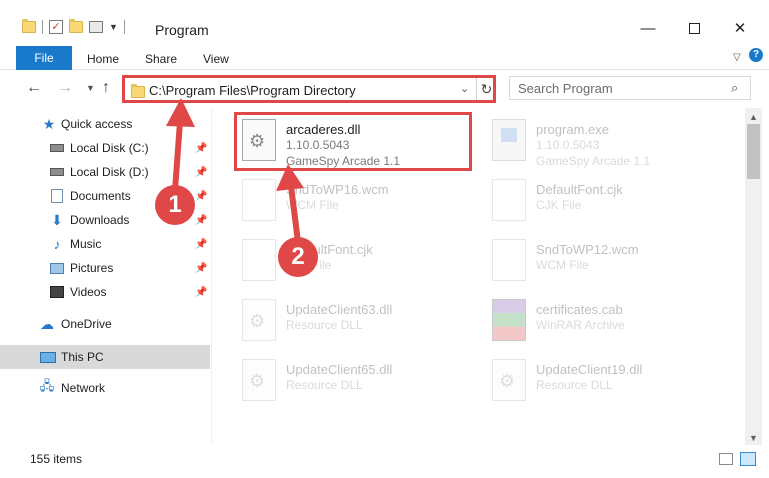 This screenshot has width=769, height=478. Describe the element at coordinates (358, 201) in the screenshot. I see `file-item-sndtowp16-wcm: SndToWP16.wcm WCM File` at that location.